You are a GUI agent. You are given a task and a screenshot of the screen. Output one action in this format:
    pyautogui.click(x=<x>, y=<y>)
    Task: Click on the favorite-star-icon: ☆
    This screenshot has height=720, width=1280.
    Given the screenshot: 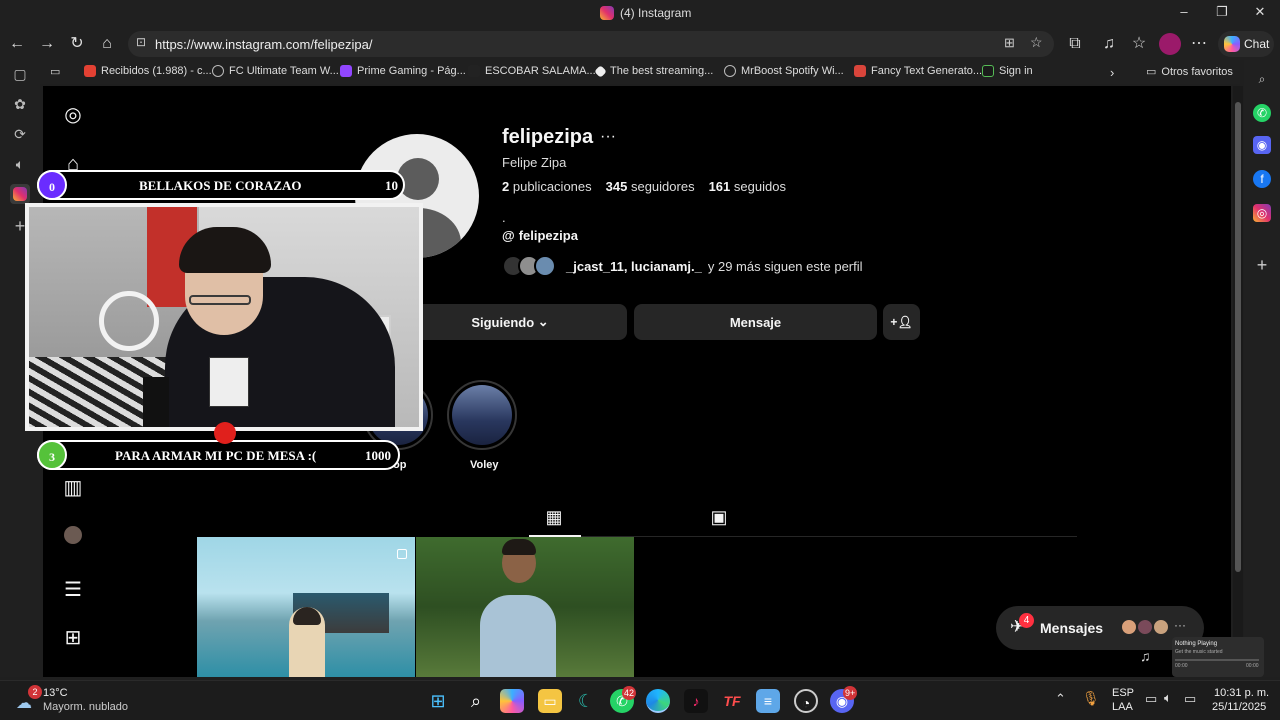 What is the action you would take?
    pyautogui.click(x=1036, y=42)
    